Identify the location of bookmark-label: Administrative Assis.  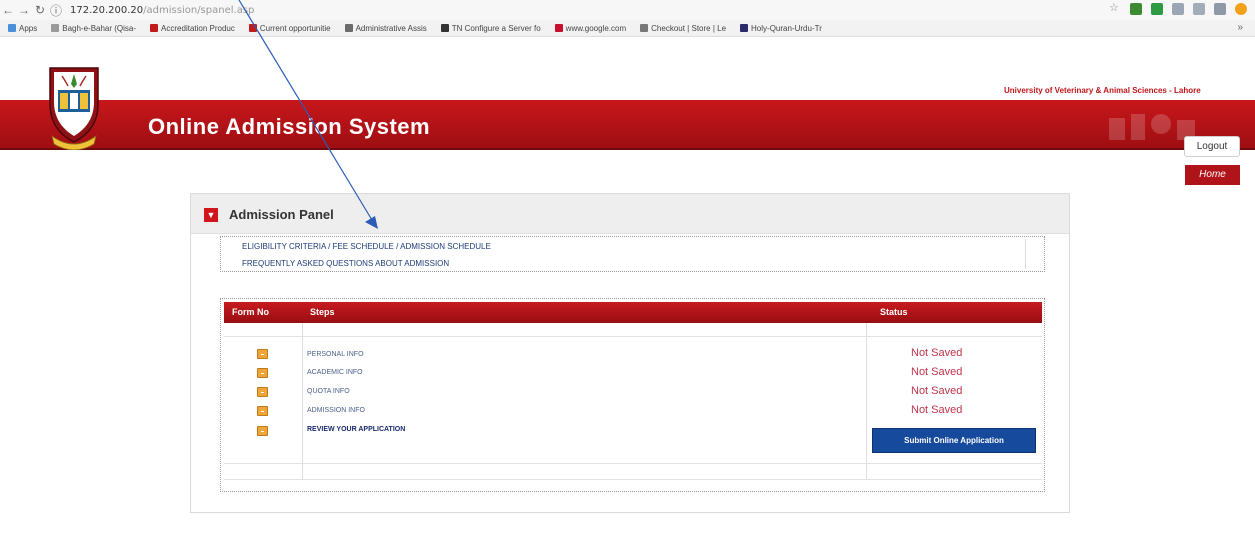
(391, 28).